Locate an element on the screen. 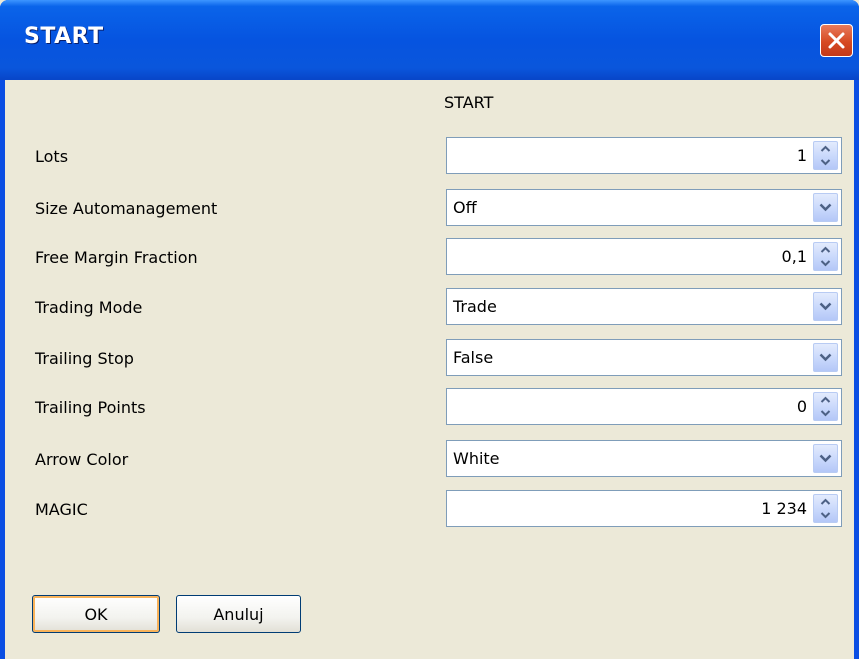 This screenshot has height=659, width=859. size-automanagement-dropdown-button is located at coordinates (825, 207).